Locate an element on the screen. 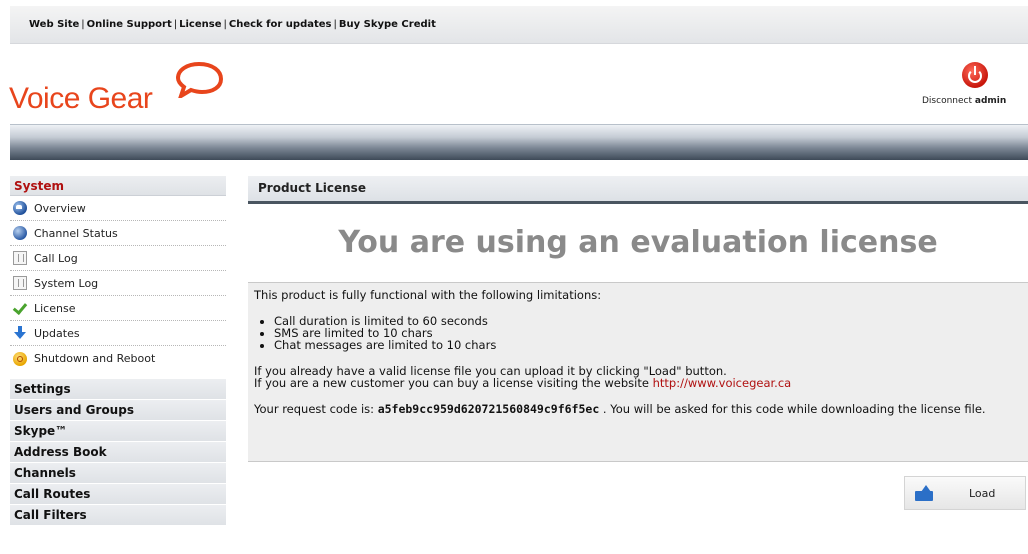  sidebar-item-updates: Updates is located at coordinates (118, 333).